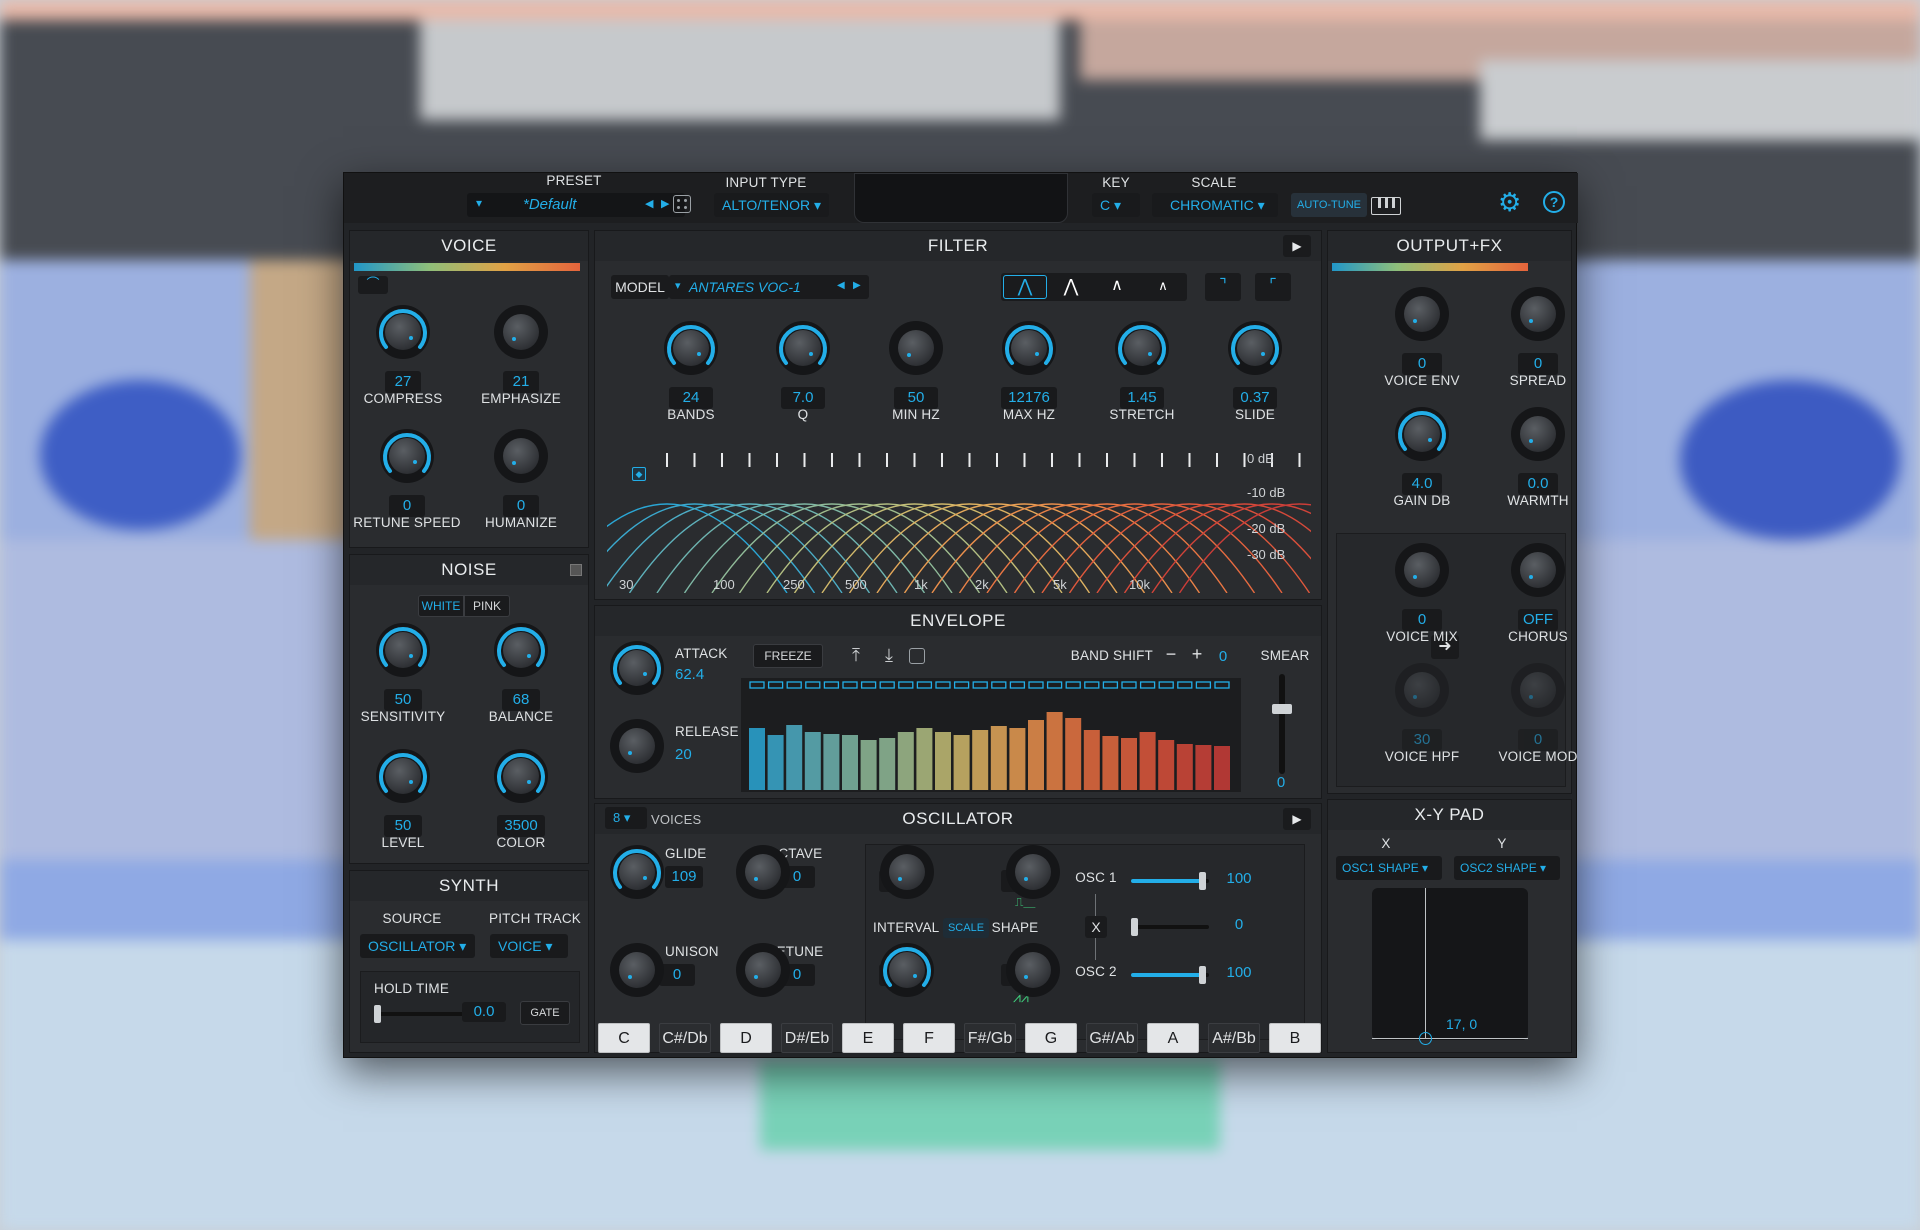 The height and width of the screenshot is (1230, 1920). What do you see at coordinates (841, 285) in the screenshot?
I see `model-prev-icon: ◀` at bounding box center [841, 285].